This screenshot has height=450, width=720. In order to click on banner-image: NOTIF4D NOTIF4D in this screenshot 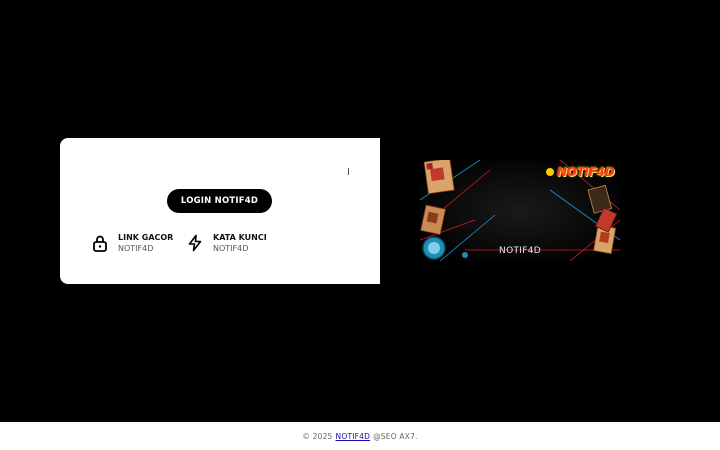, I will do `click(520, 210)`.